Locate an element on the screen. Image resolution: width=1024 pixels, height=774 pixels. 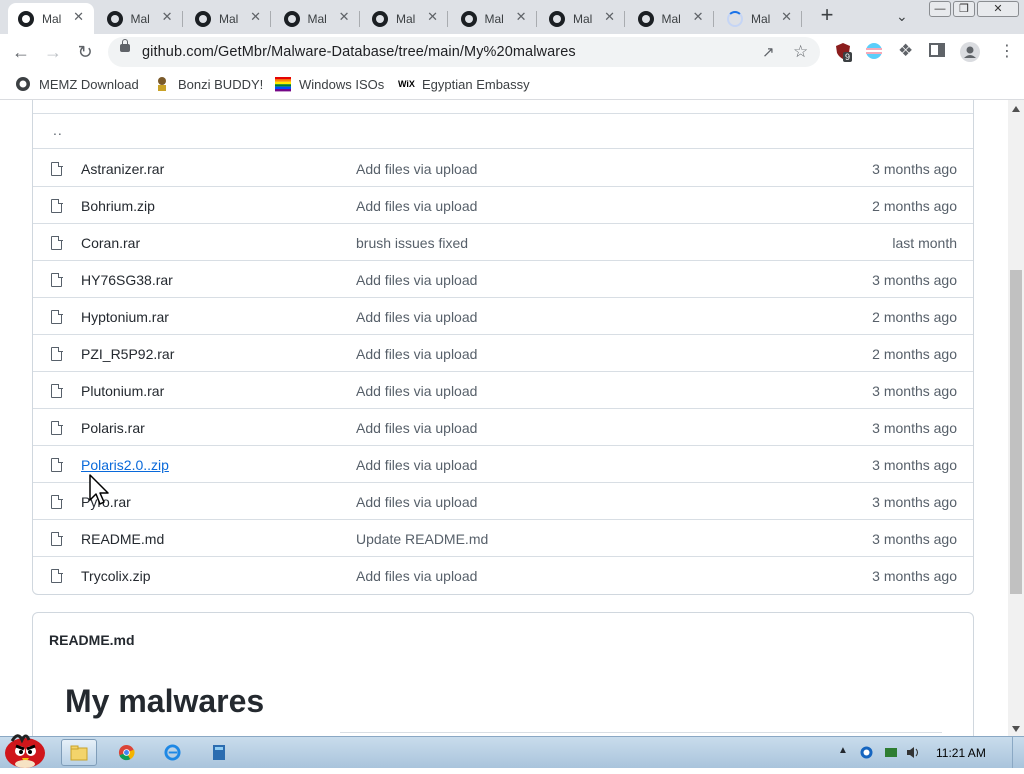
file-name-link: Astranizer.rar is located at coordinates (122, 169).